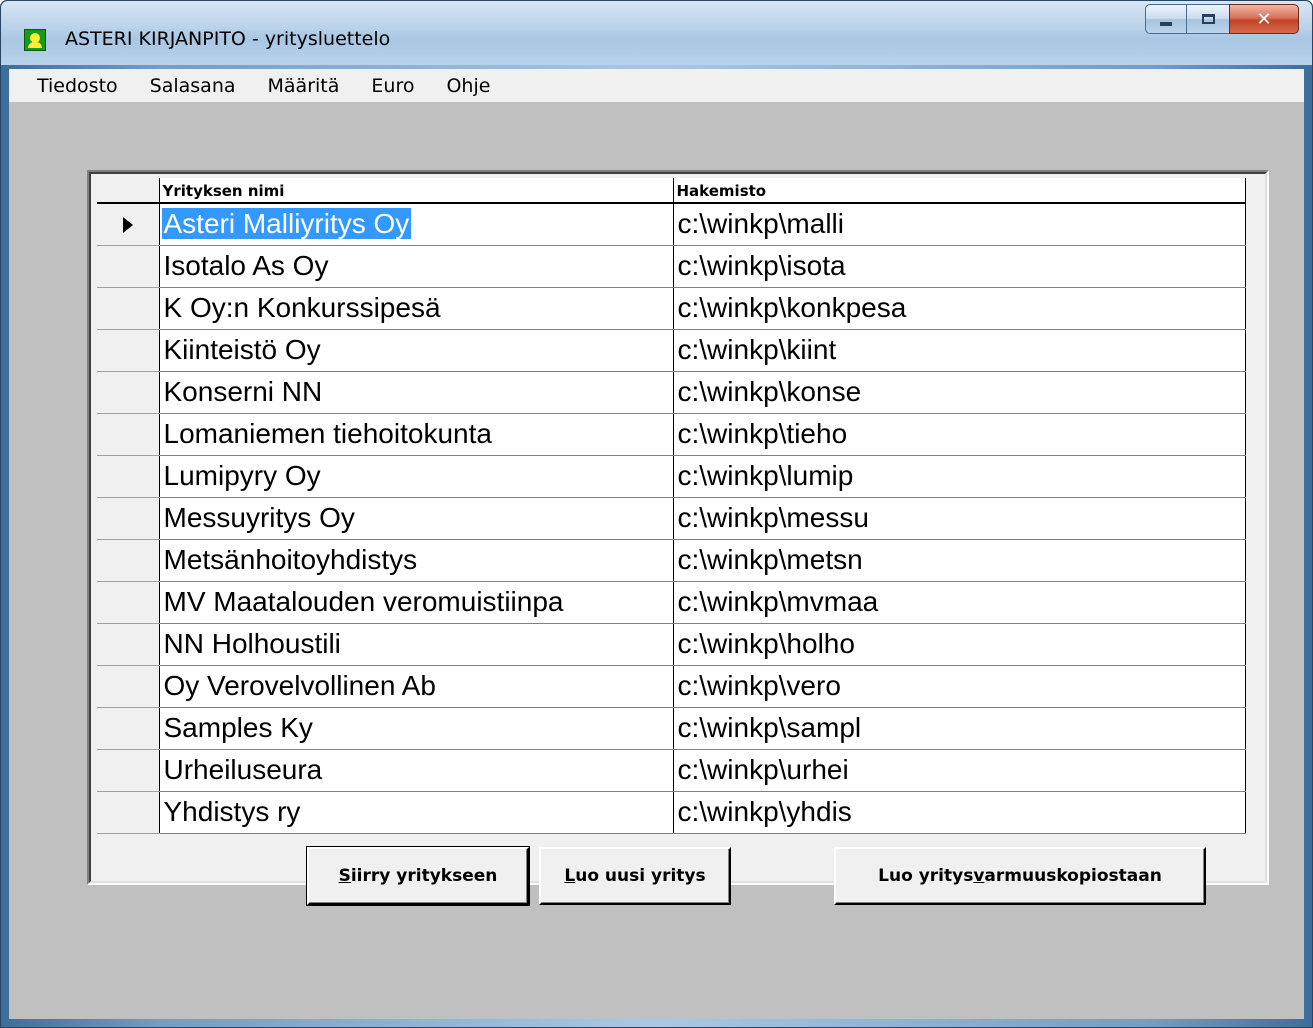  What do you see at coordinates (656, 33) in the screenshot?
I see `title-bar: ASTERI KIRJANPITO - yritysluettelo ✕` at bounding box center [656, 33].